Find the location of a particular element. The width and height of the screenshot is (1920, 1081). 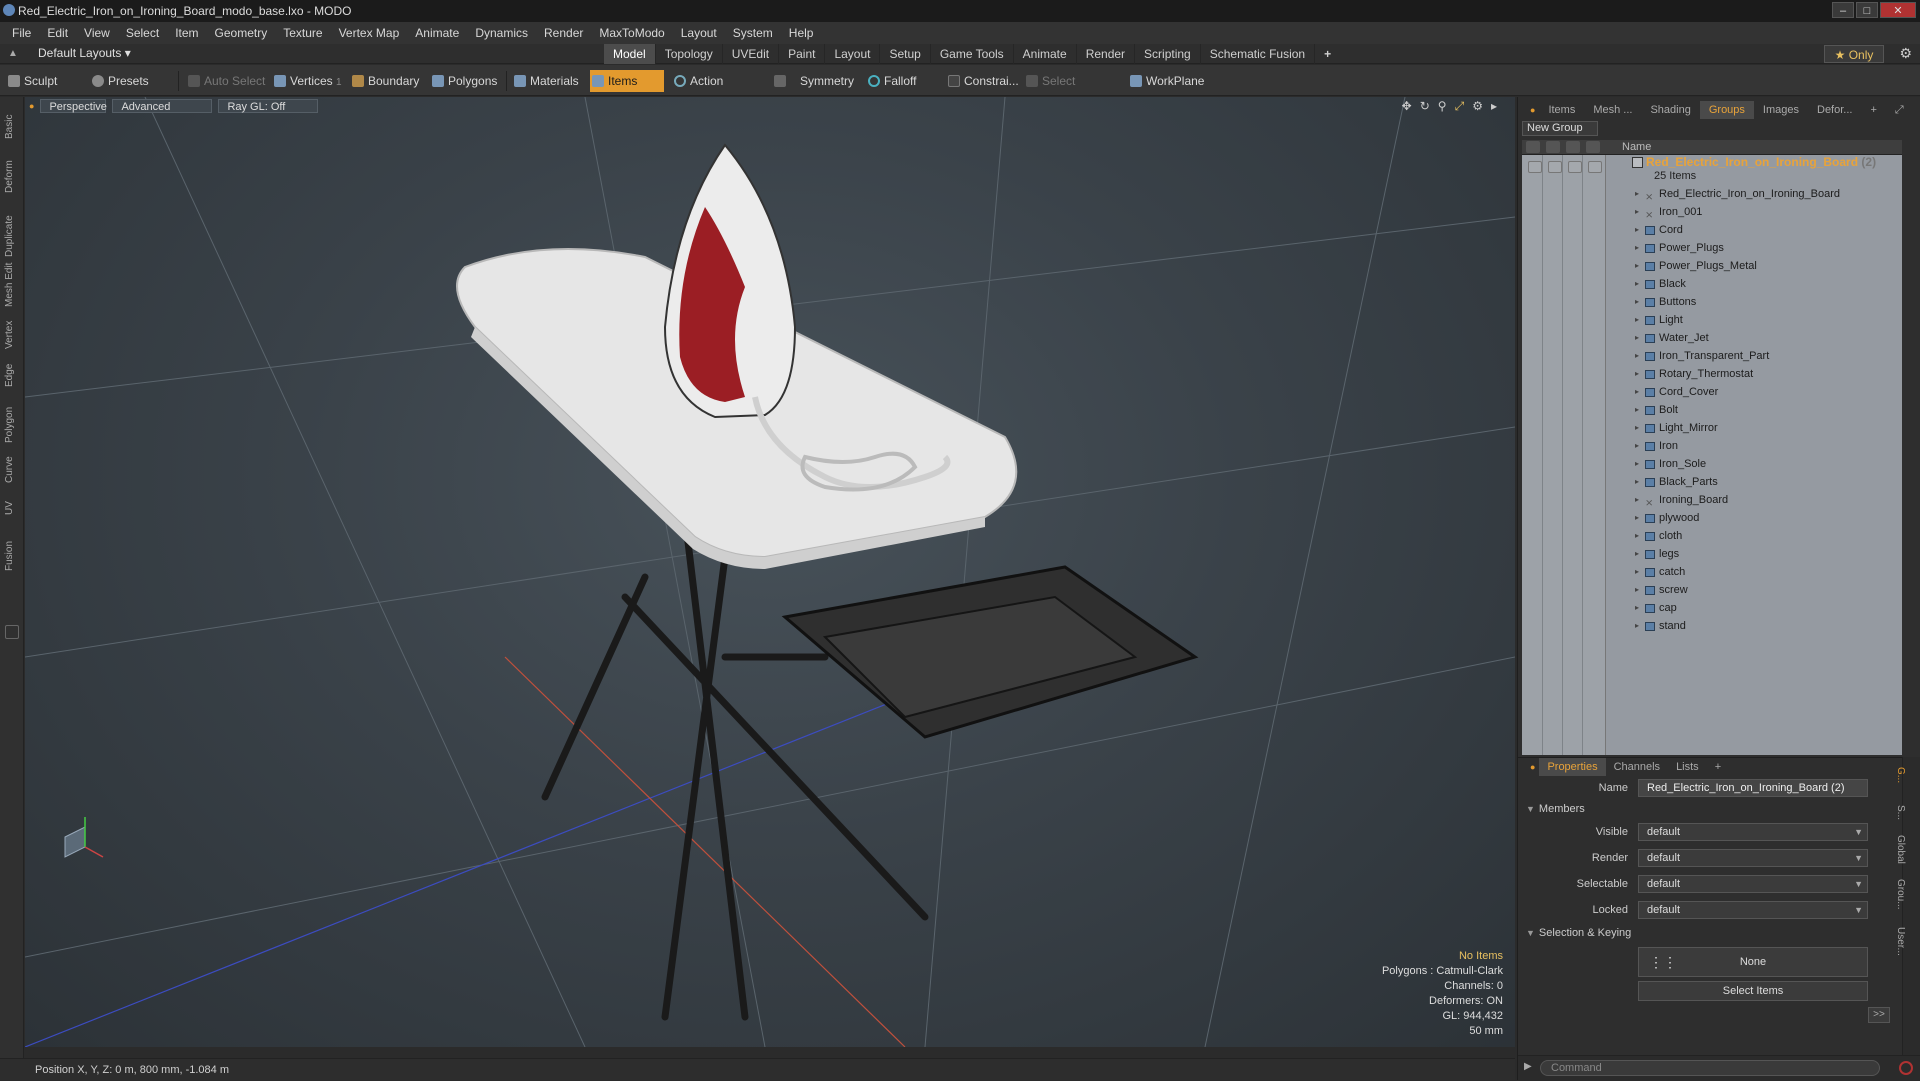

render-toggle-icon is located at coordinates (1555, 167).